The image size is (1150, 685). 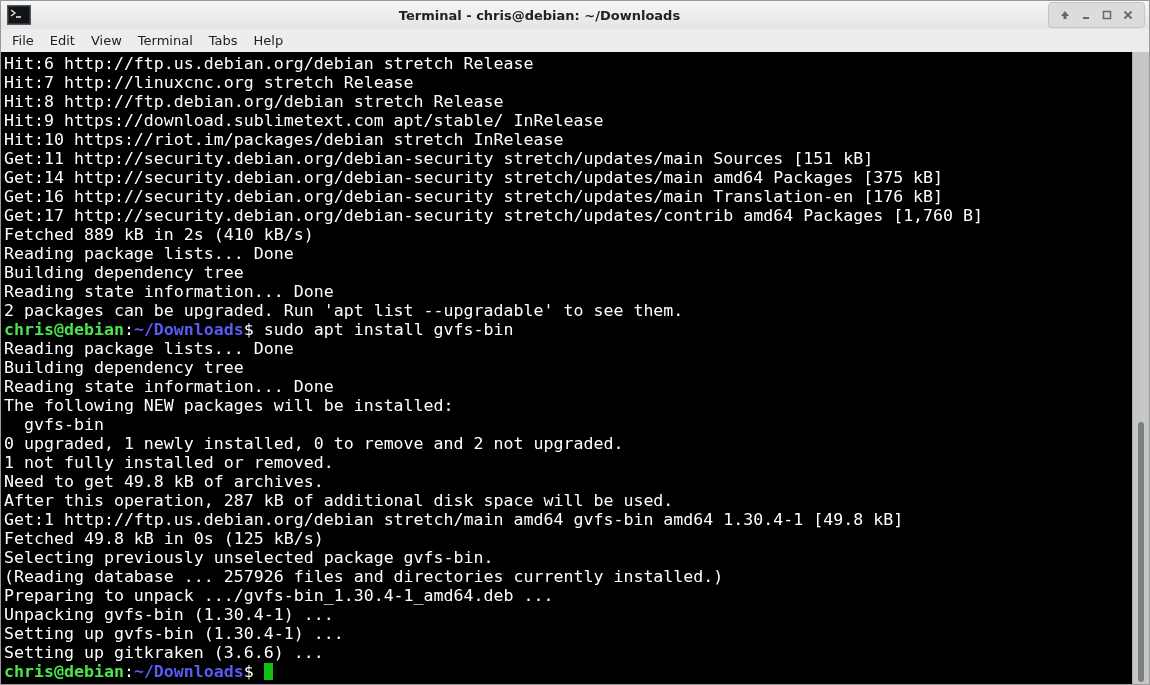 What do you see at coordinates (165, 40) in the screenshot?
I see `menu-item: Terminal` at bounding box center [165, 40].